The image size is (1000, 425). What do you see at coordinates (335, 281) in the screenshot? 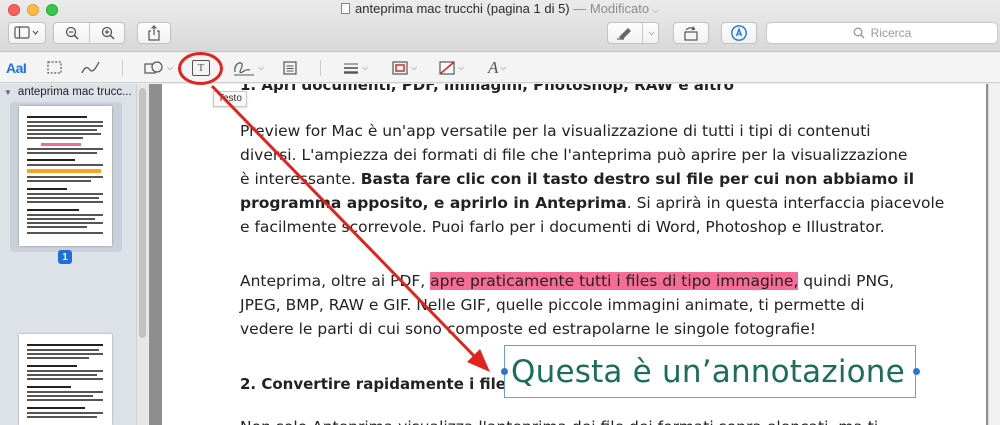
I see `text-run: Anteprima, oltre ai PDF,` at bounding box center [335, 281].